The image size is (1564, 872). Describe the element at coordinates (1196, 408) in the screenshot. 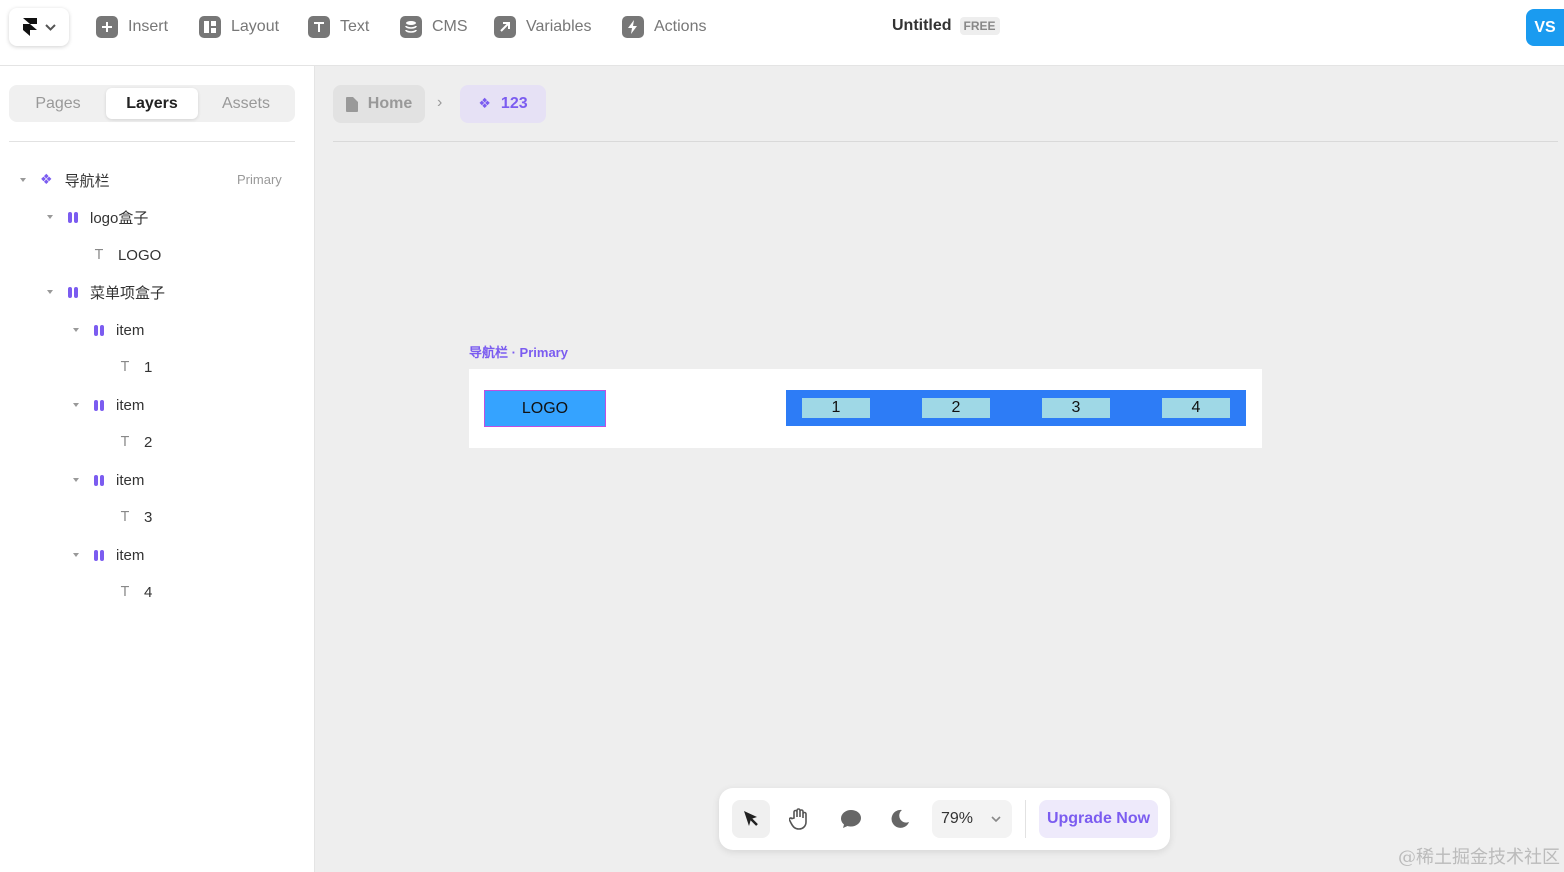

I see `menu-item: 4` at that location.